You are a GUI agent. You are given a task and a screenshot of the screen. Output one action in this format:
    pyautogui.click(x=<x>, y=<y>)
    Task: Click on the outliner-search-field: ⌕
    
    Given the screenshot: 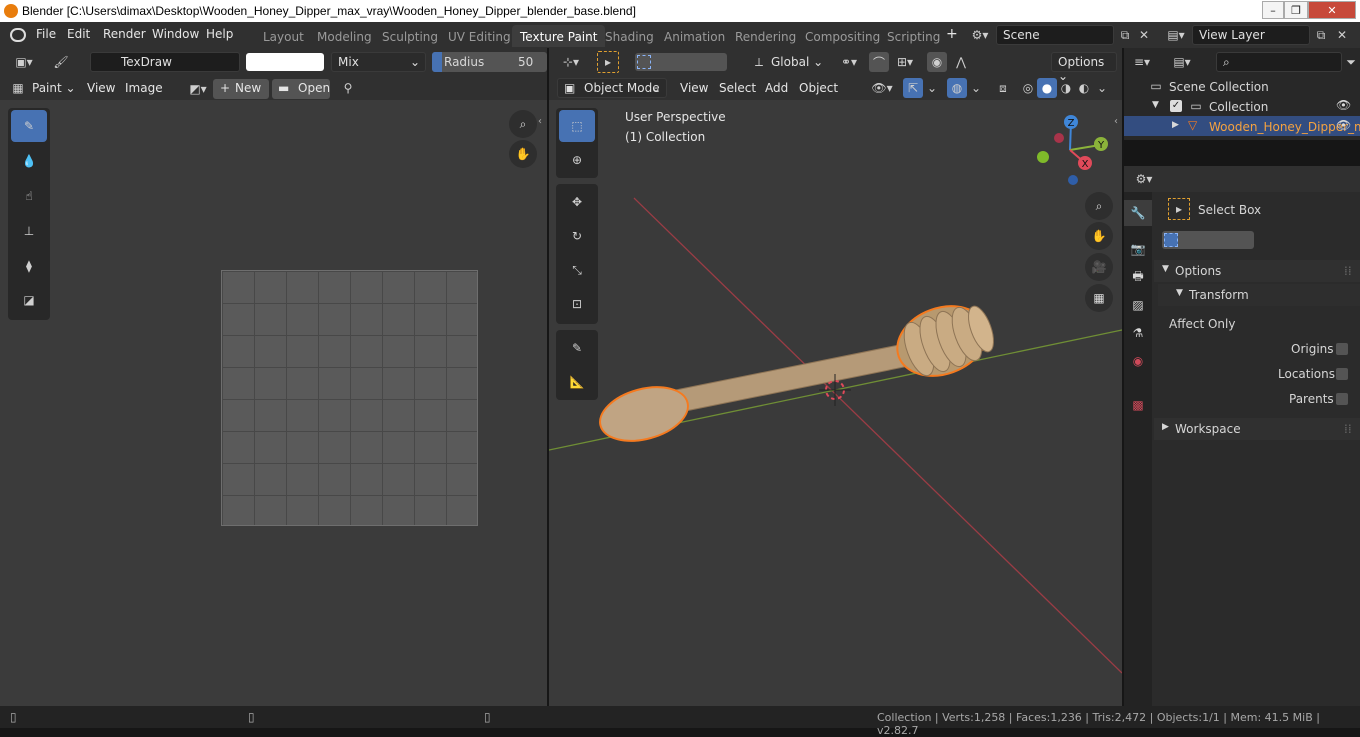 What is the action you would take?
    pyautogui.click(x=1279, y=62)
    